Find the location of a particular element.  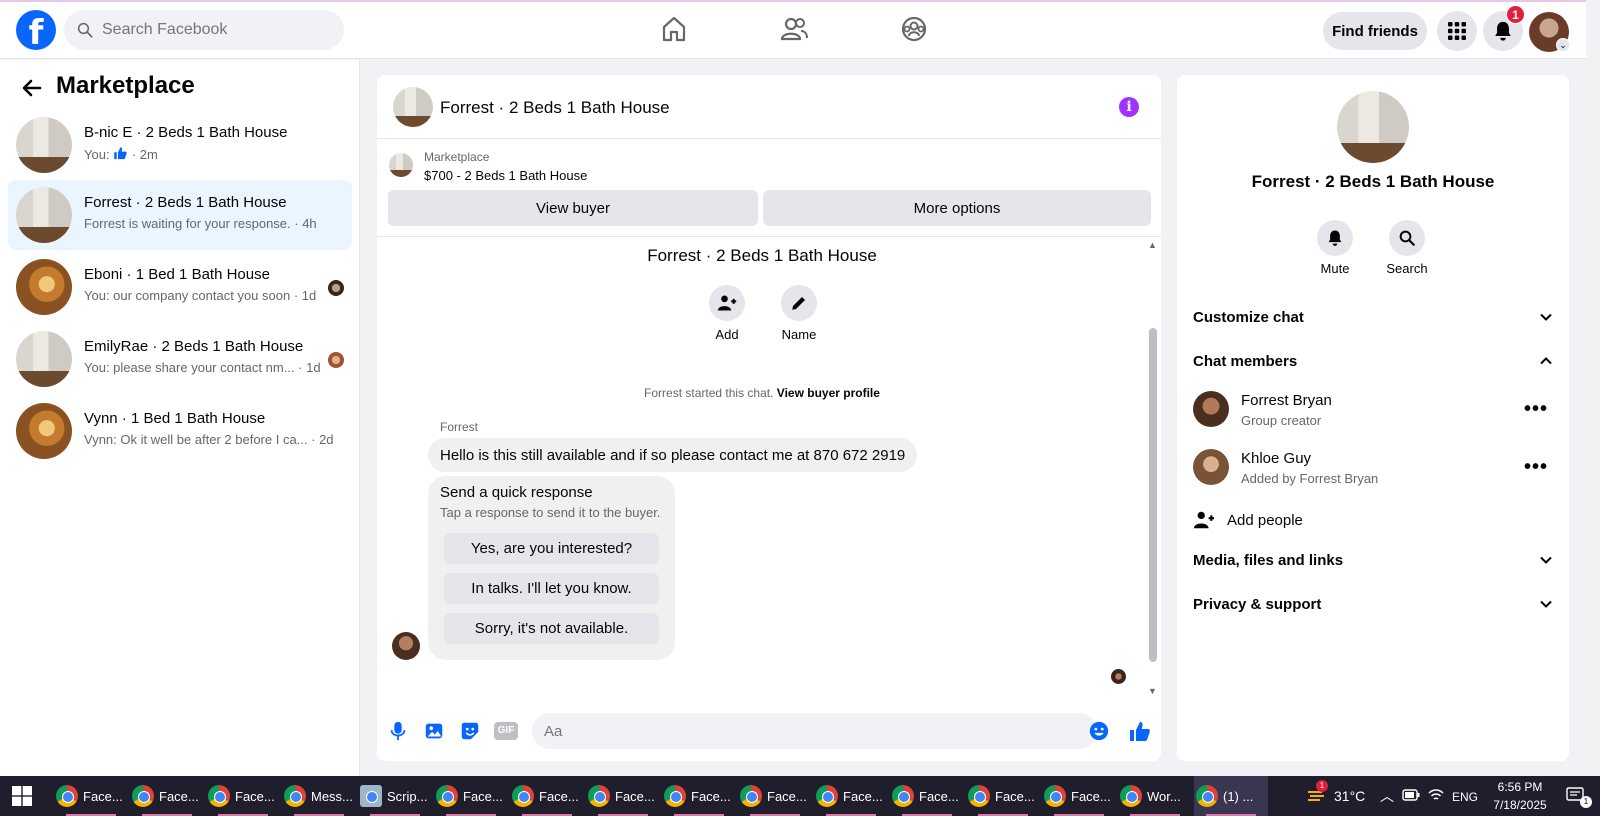

message-input is located at coordinates (794, 731).